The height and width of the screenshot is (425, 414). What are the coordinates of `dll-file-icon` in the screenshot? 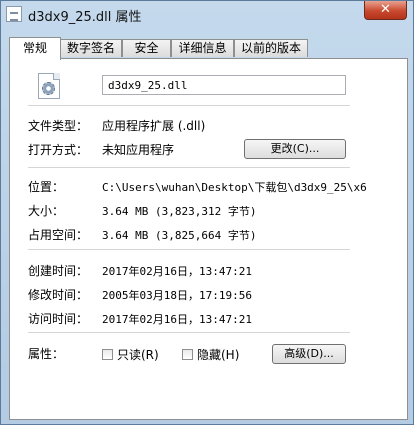 It's located at (14, 14).